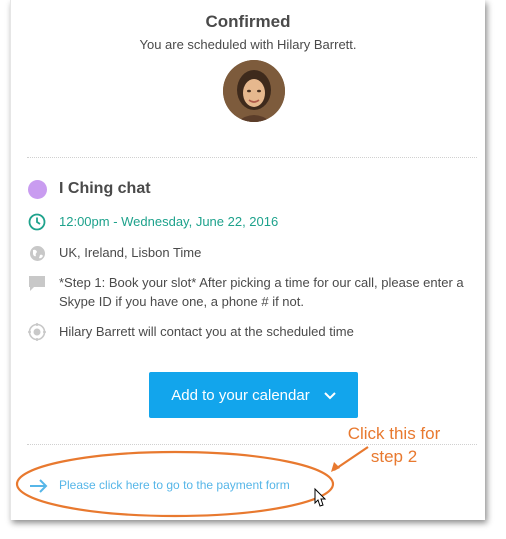 This screenshot has width=506, height=539. I want to click on annotation-line1: Click this for, so click(394, 433).